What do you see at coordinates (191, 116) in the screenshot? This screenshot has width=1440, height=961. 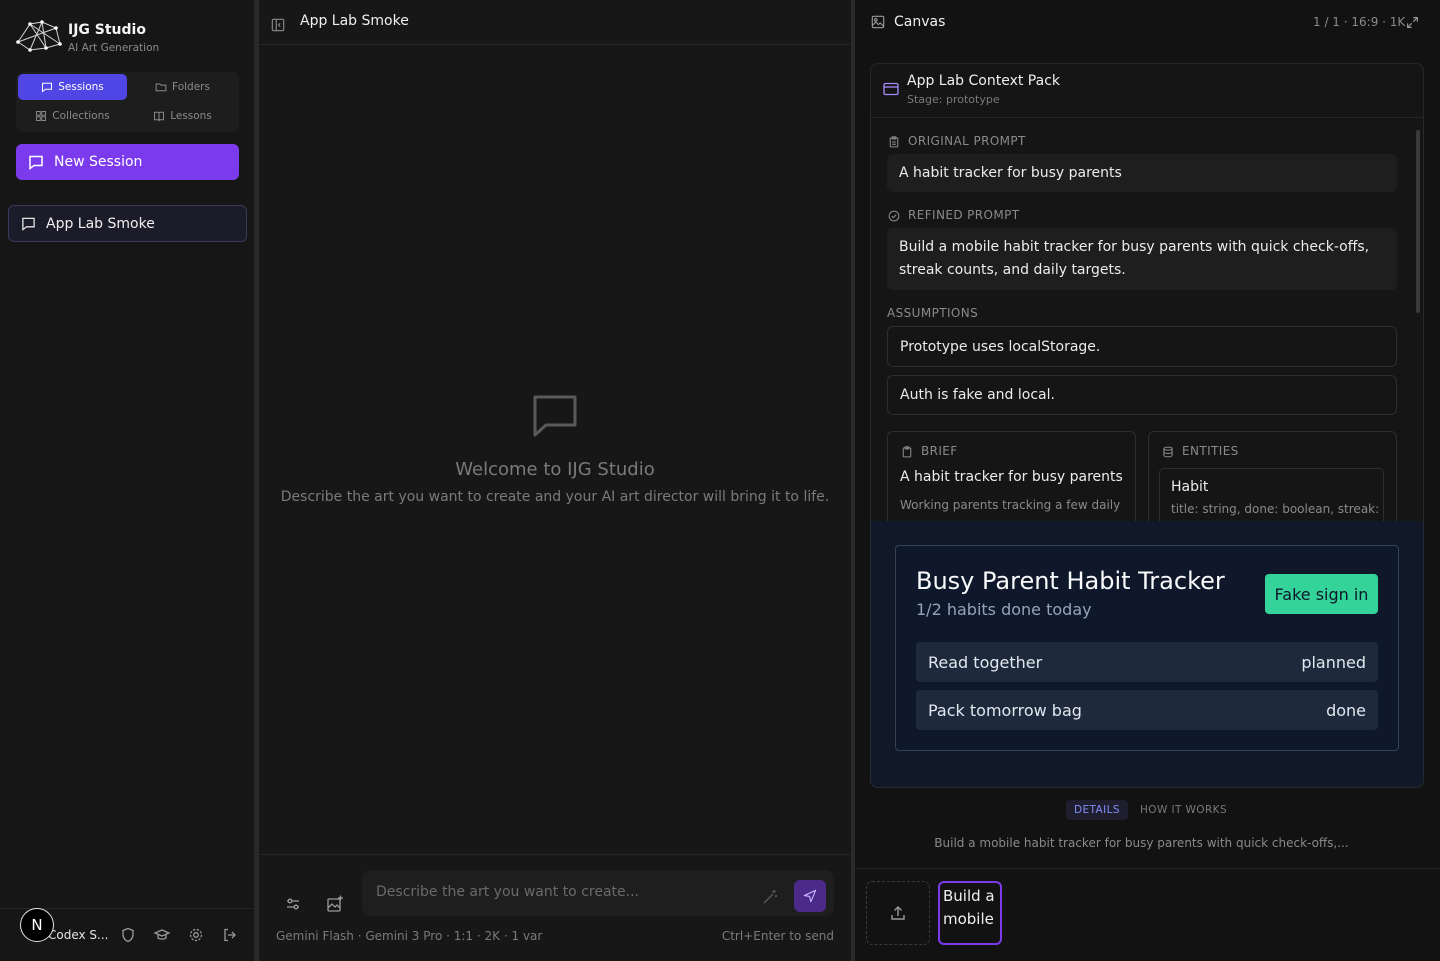 I see `tab-lessons-label: Lessons` at bounding box center [191, 116].